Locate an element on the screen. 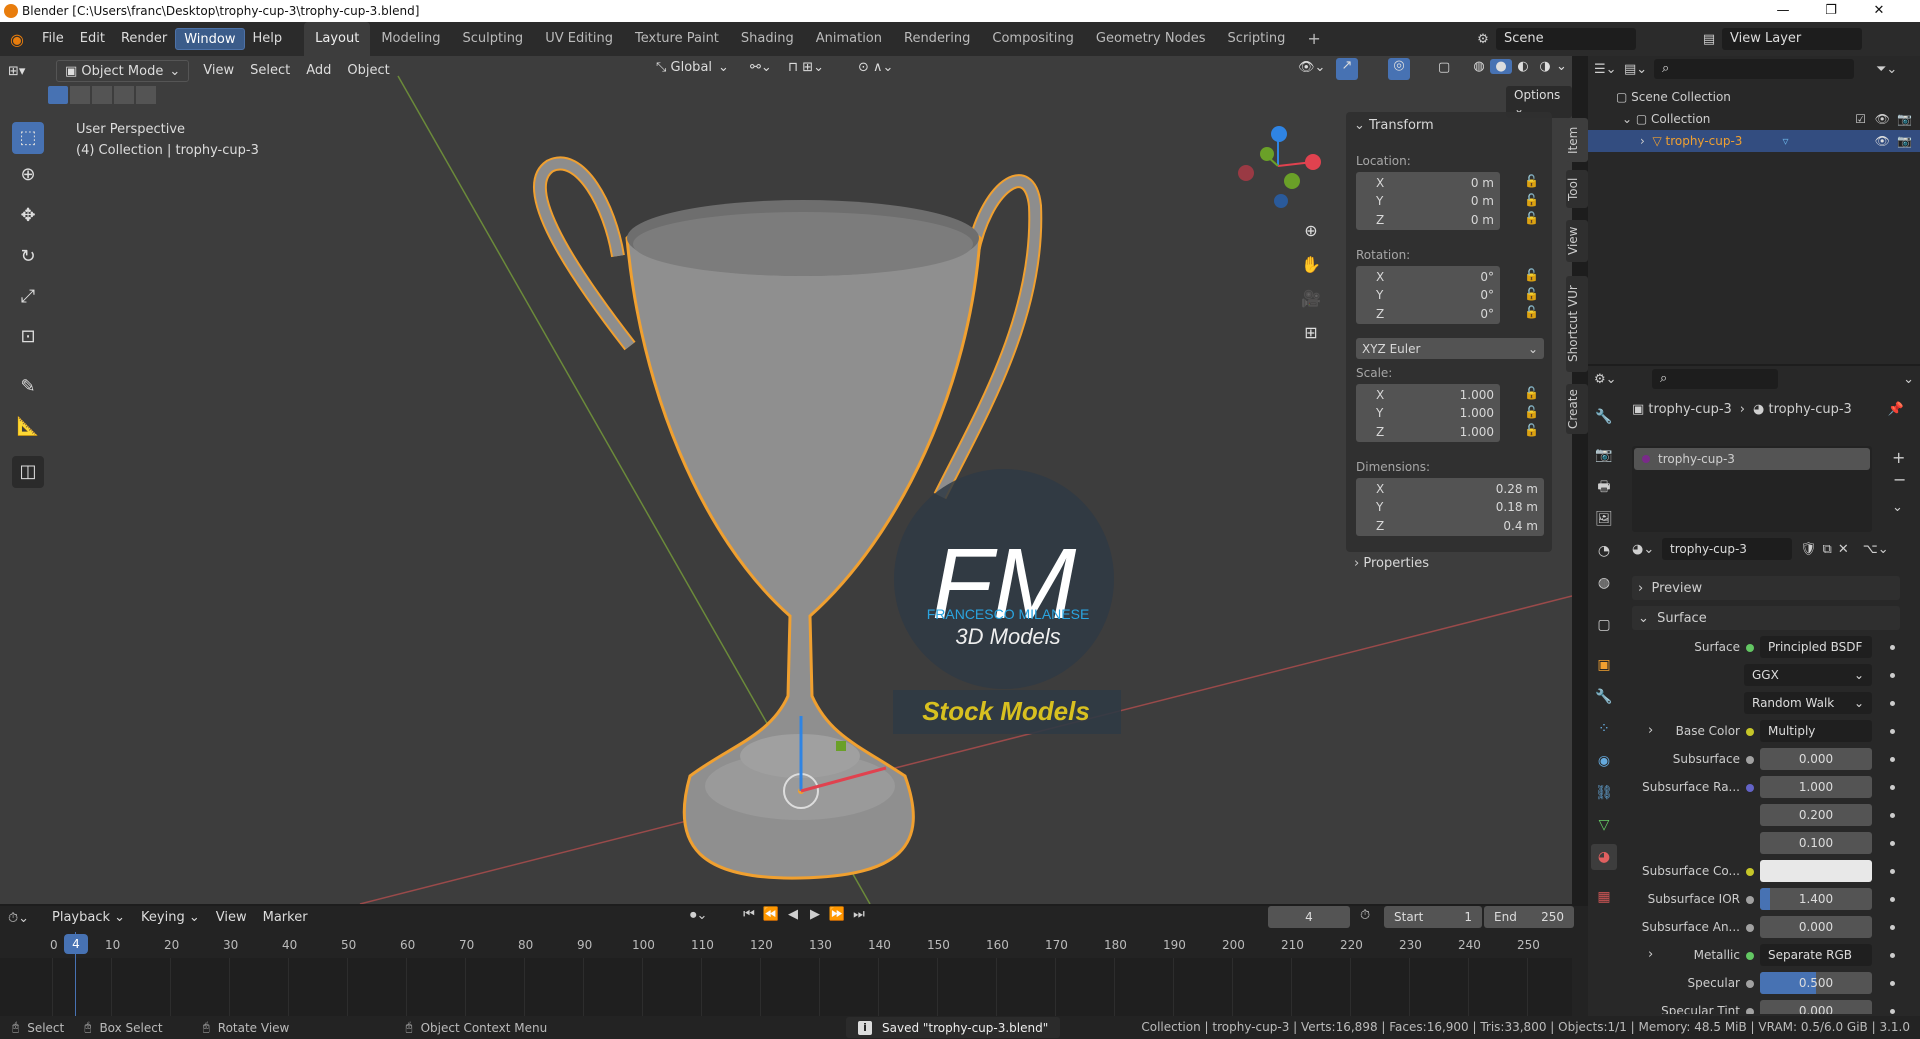 The image size is (1920, 1039). duplicate-material-icon: ⧉ is located at coordinates (1827, 549).